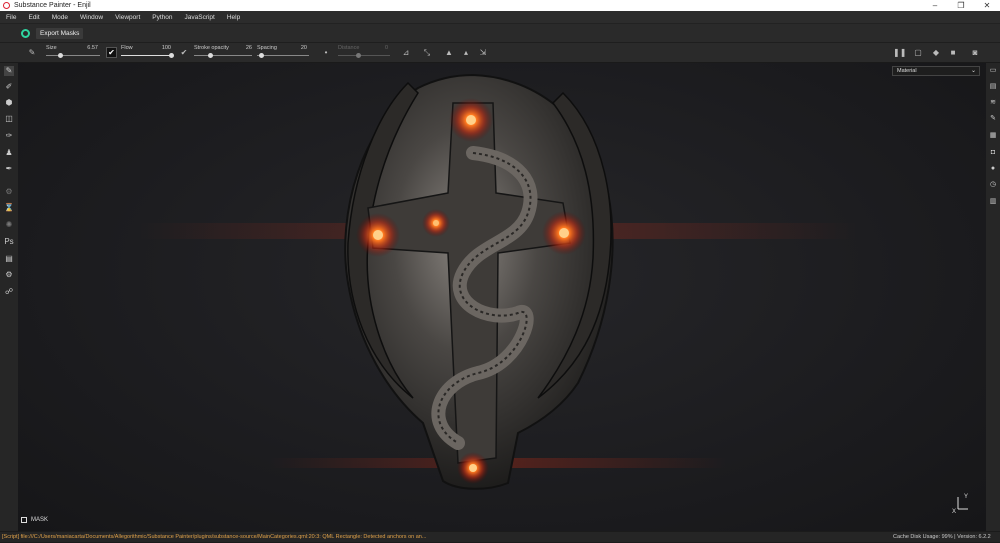  What do you see at coordinates (72, 48) in the screenshot?
I see `size-param: Size 6.57` at bounding box center [72, 48].